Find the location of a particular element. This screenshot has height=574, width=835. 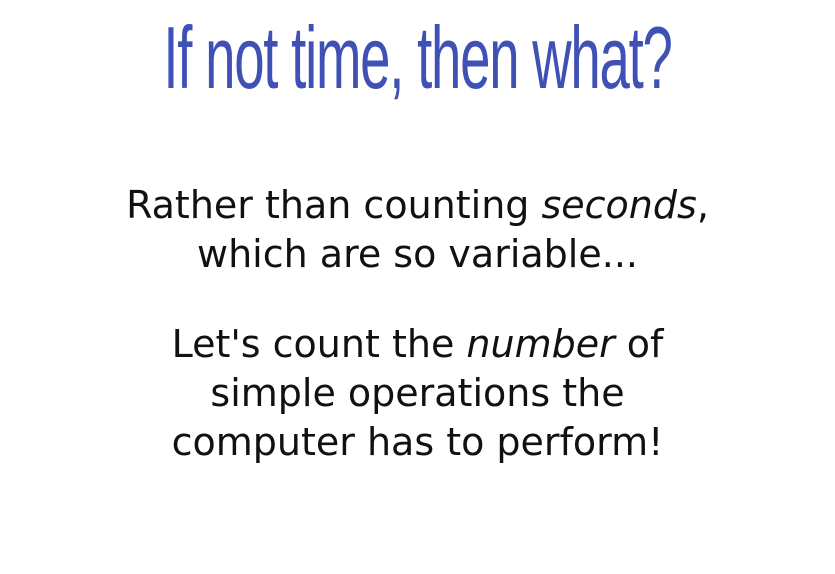

text-before-seconds: Rather than counting is located at coordinates (334, 205).